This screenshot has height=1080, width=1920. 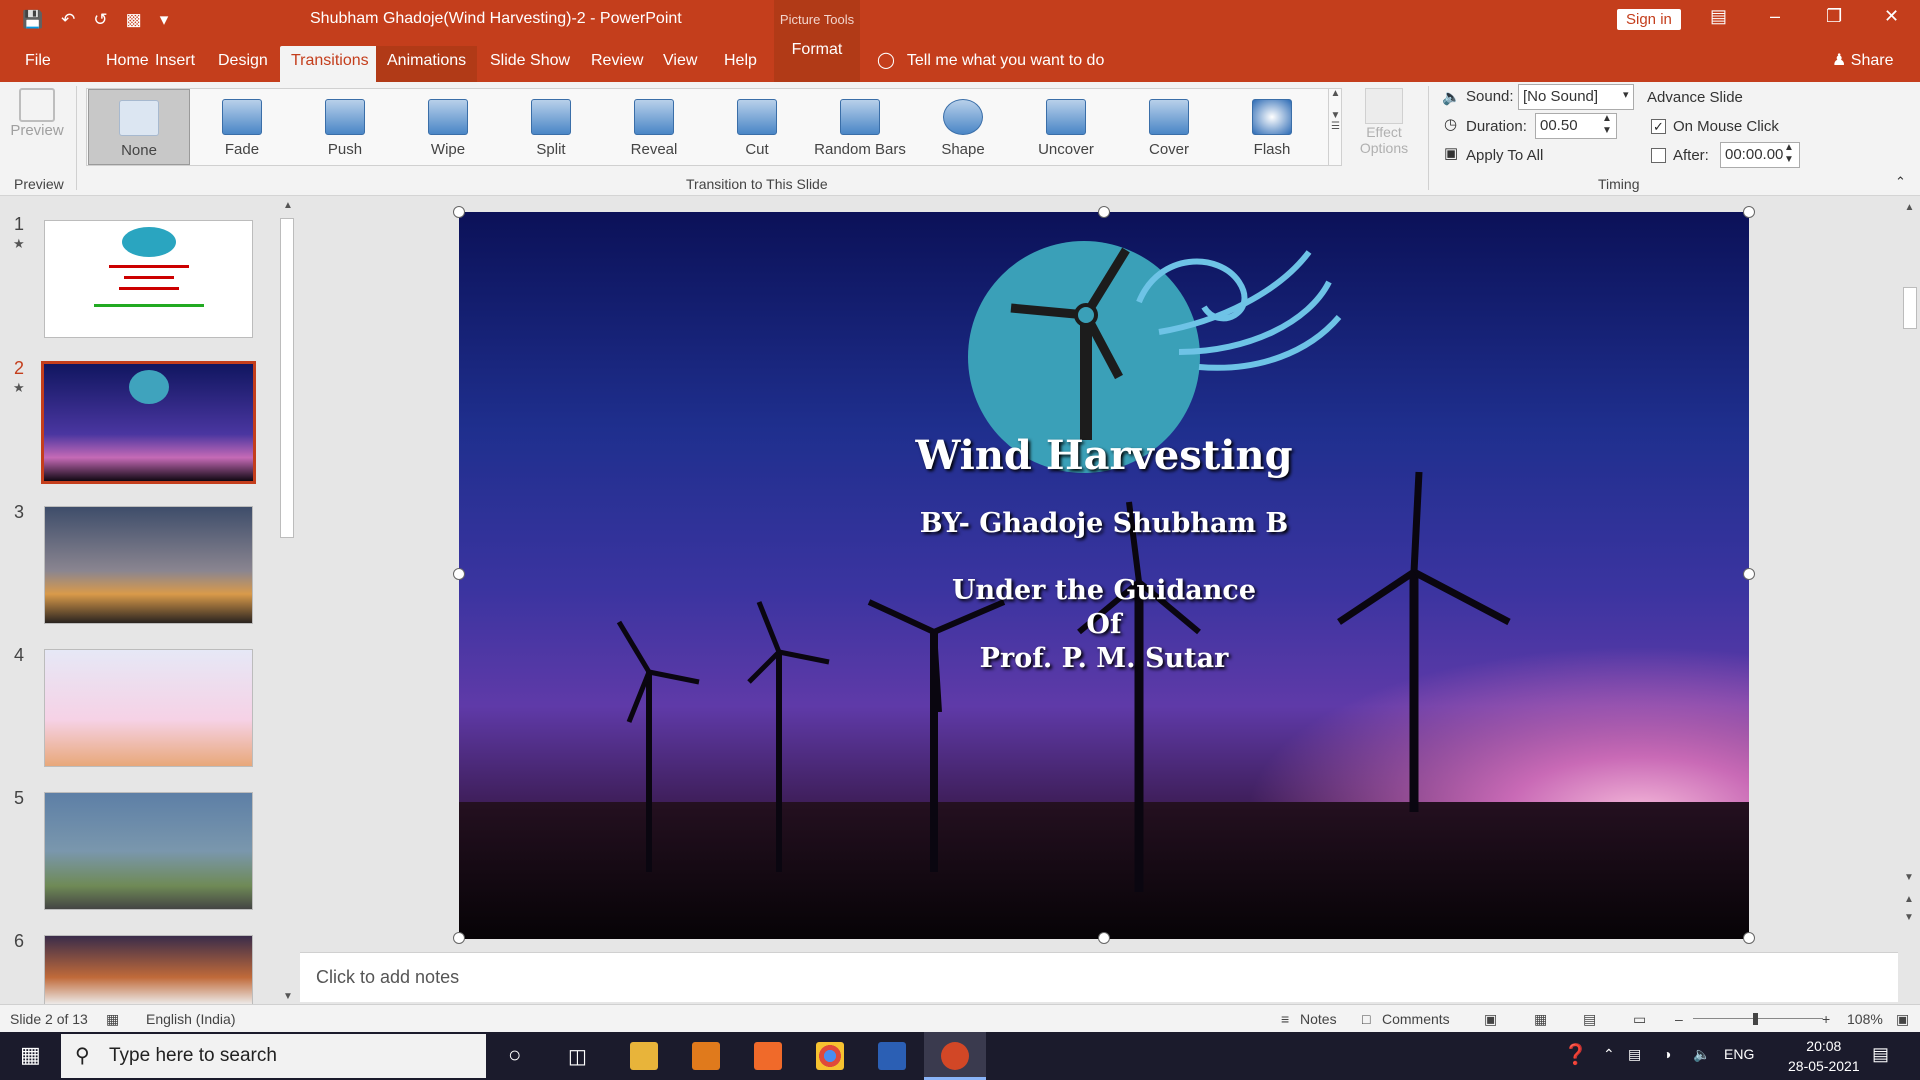 What do you see at coordinates (68, 20) in the screenshot?
I see `undo-icon: ↶` at bounding box center [68, 20].